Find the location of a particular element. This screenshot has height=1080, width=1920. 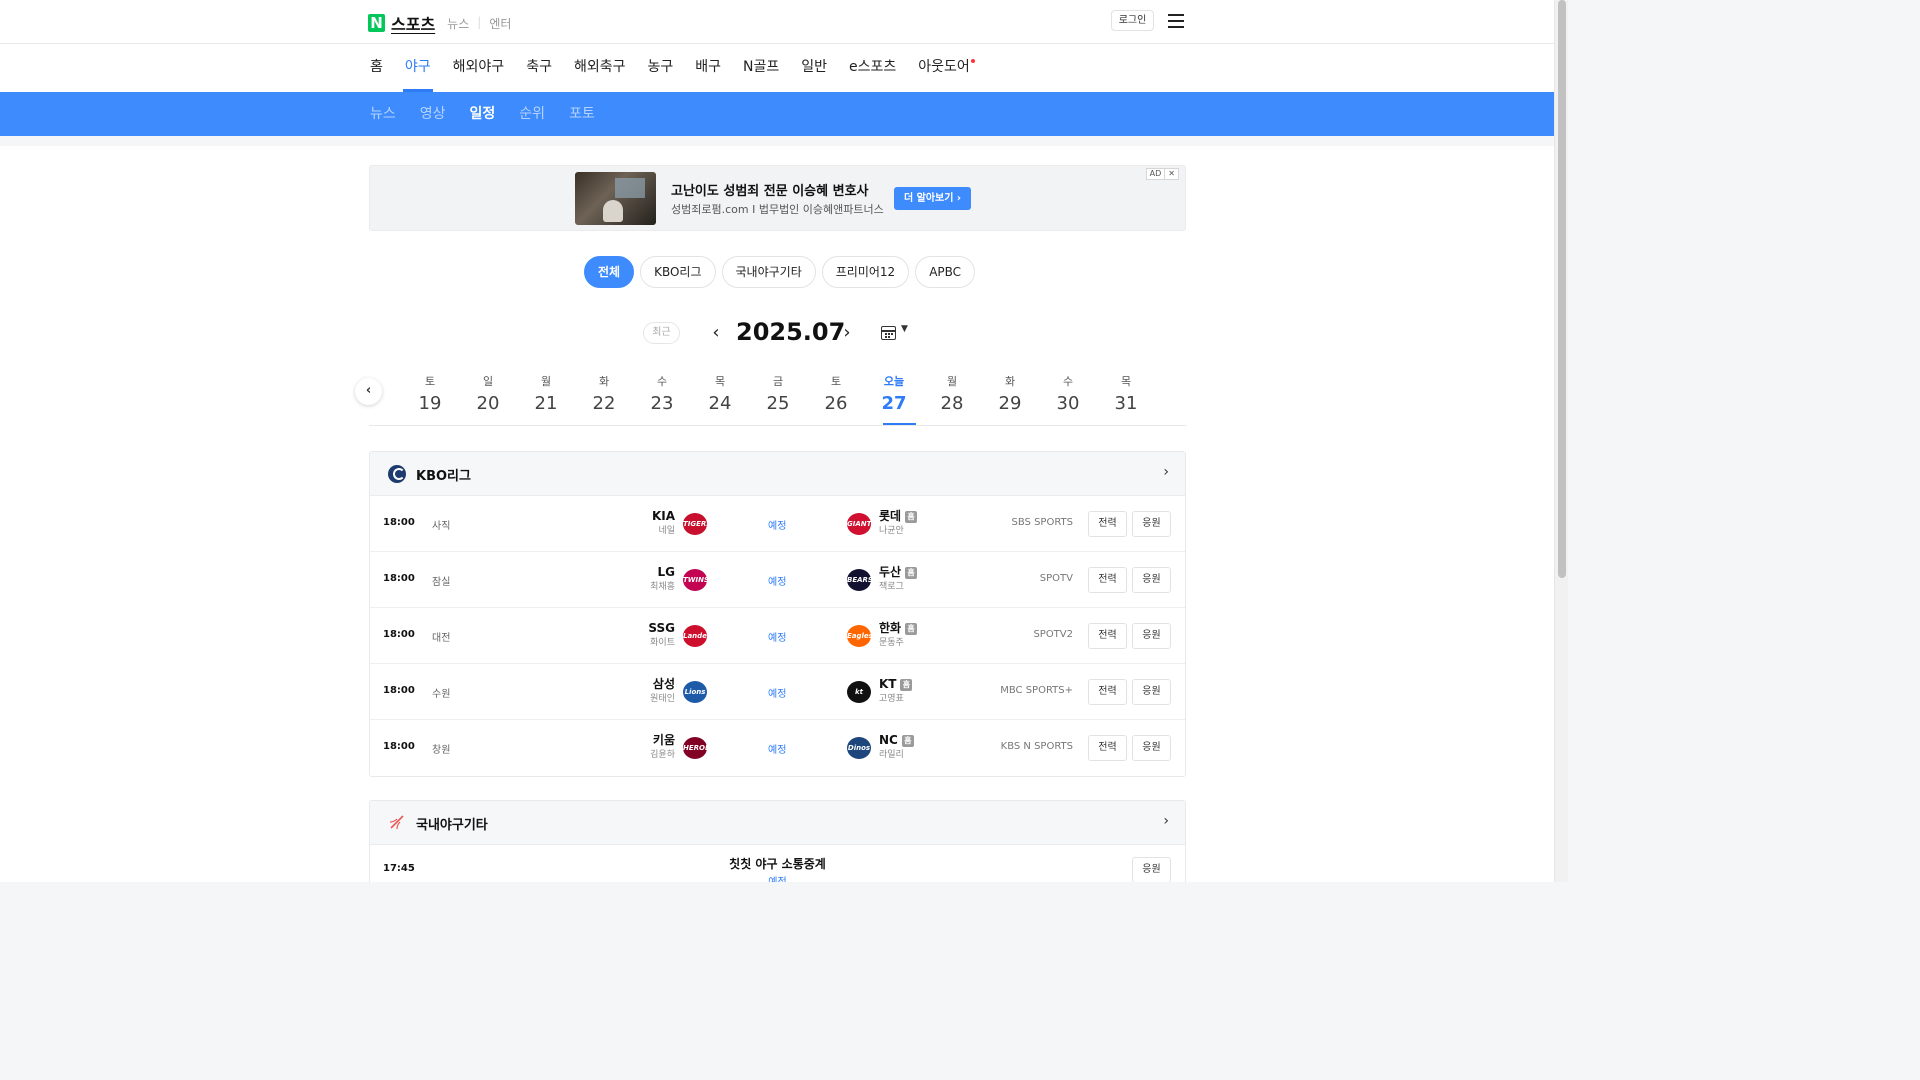

home-team-logo-icon: TWINS is located at coordinates (696, 580).